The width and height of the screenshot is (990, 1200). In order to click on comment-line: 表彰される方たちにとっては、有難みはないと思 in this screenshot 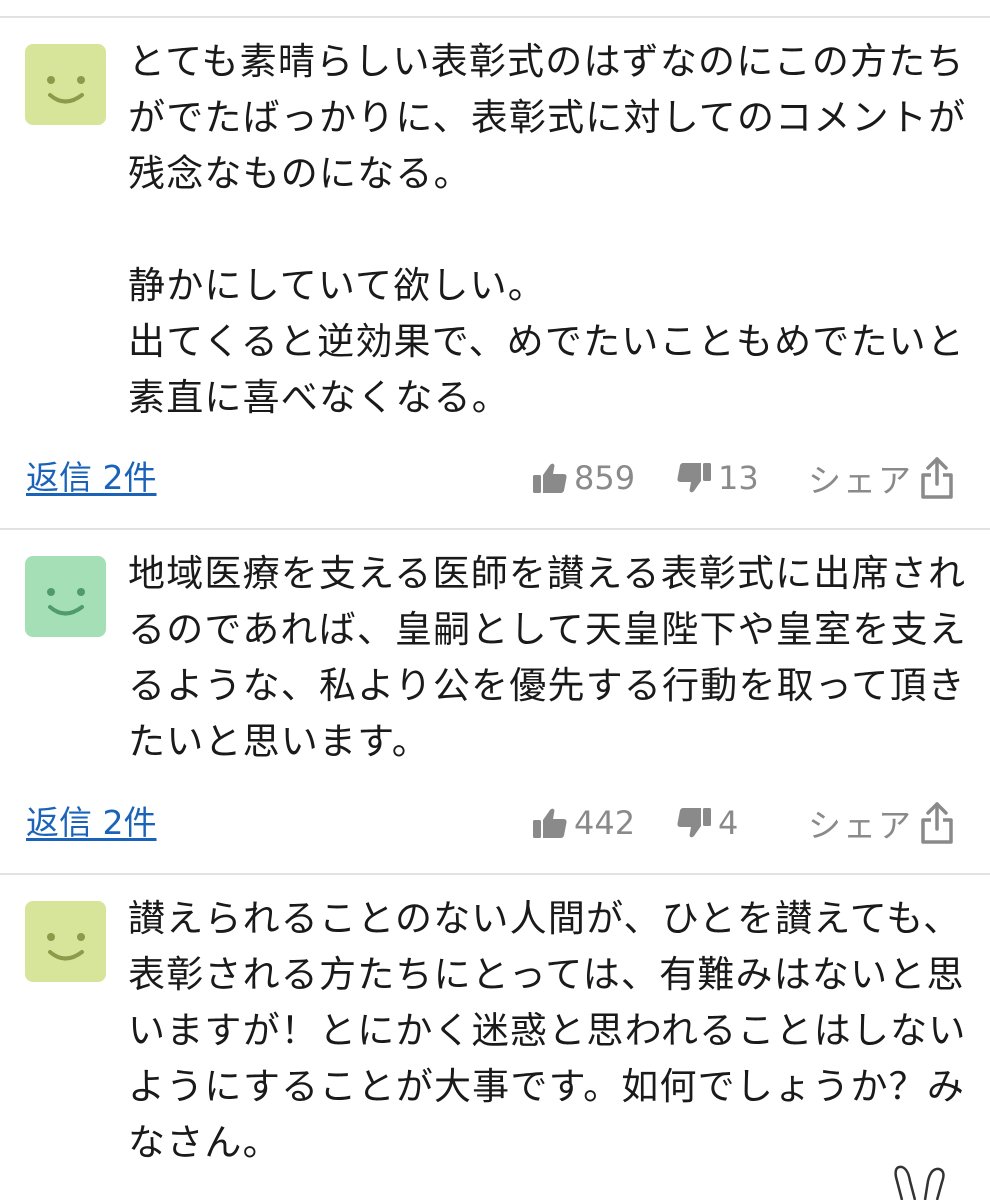, I will do `click(546, 974)`.